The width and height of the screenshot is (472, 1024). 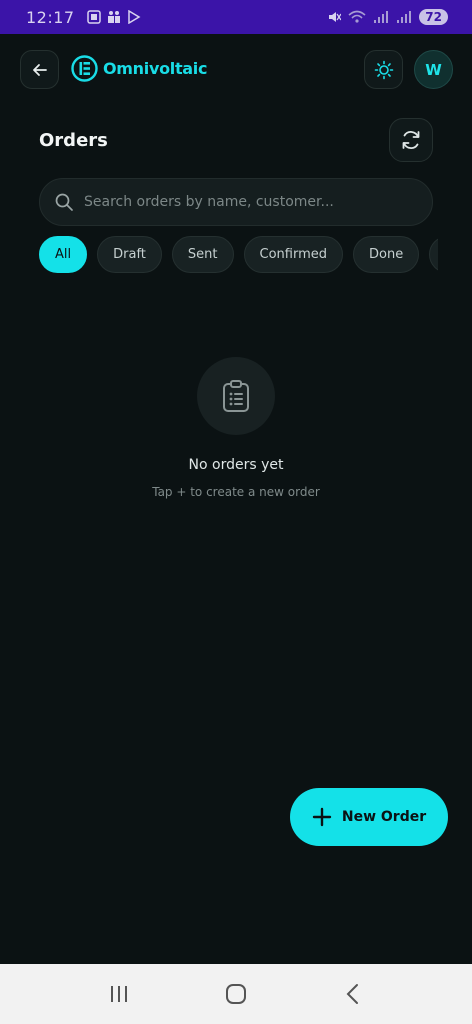 I want to click on empty-state-title: No orders yet, so click(x=236, y=465).